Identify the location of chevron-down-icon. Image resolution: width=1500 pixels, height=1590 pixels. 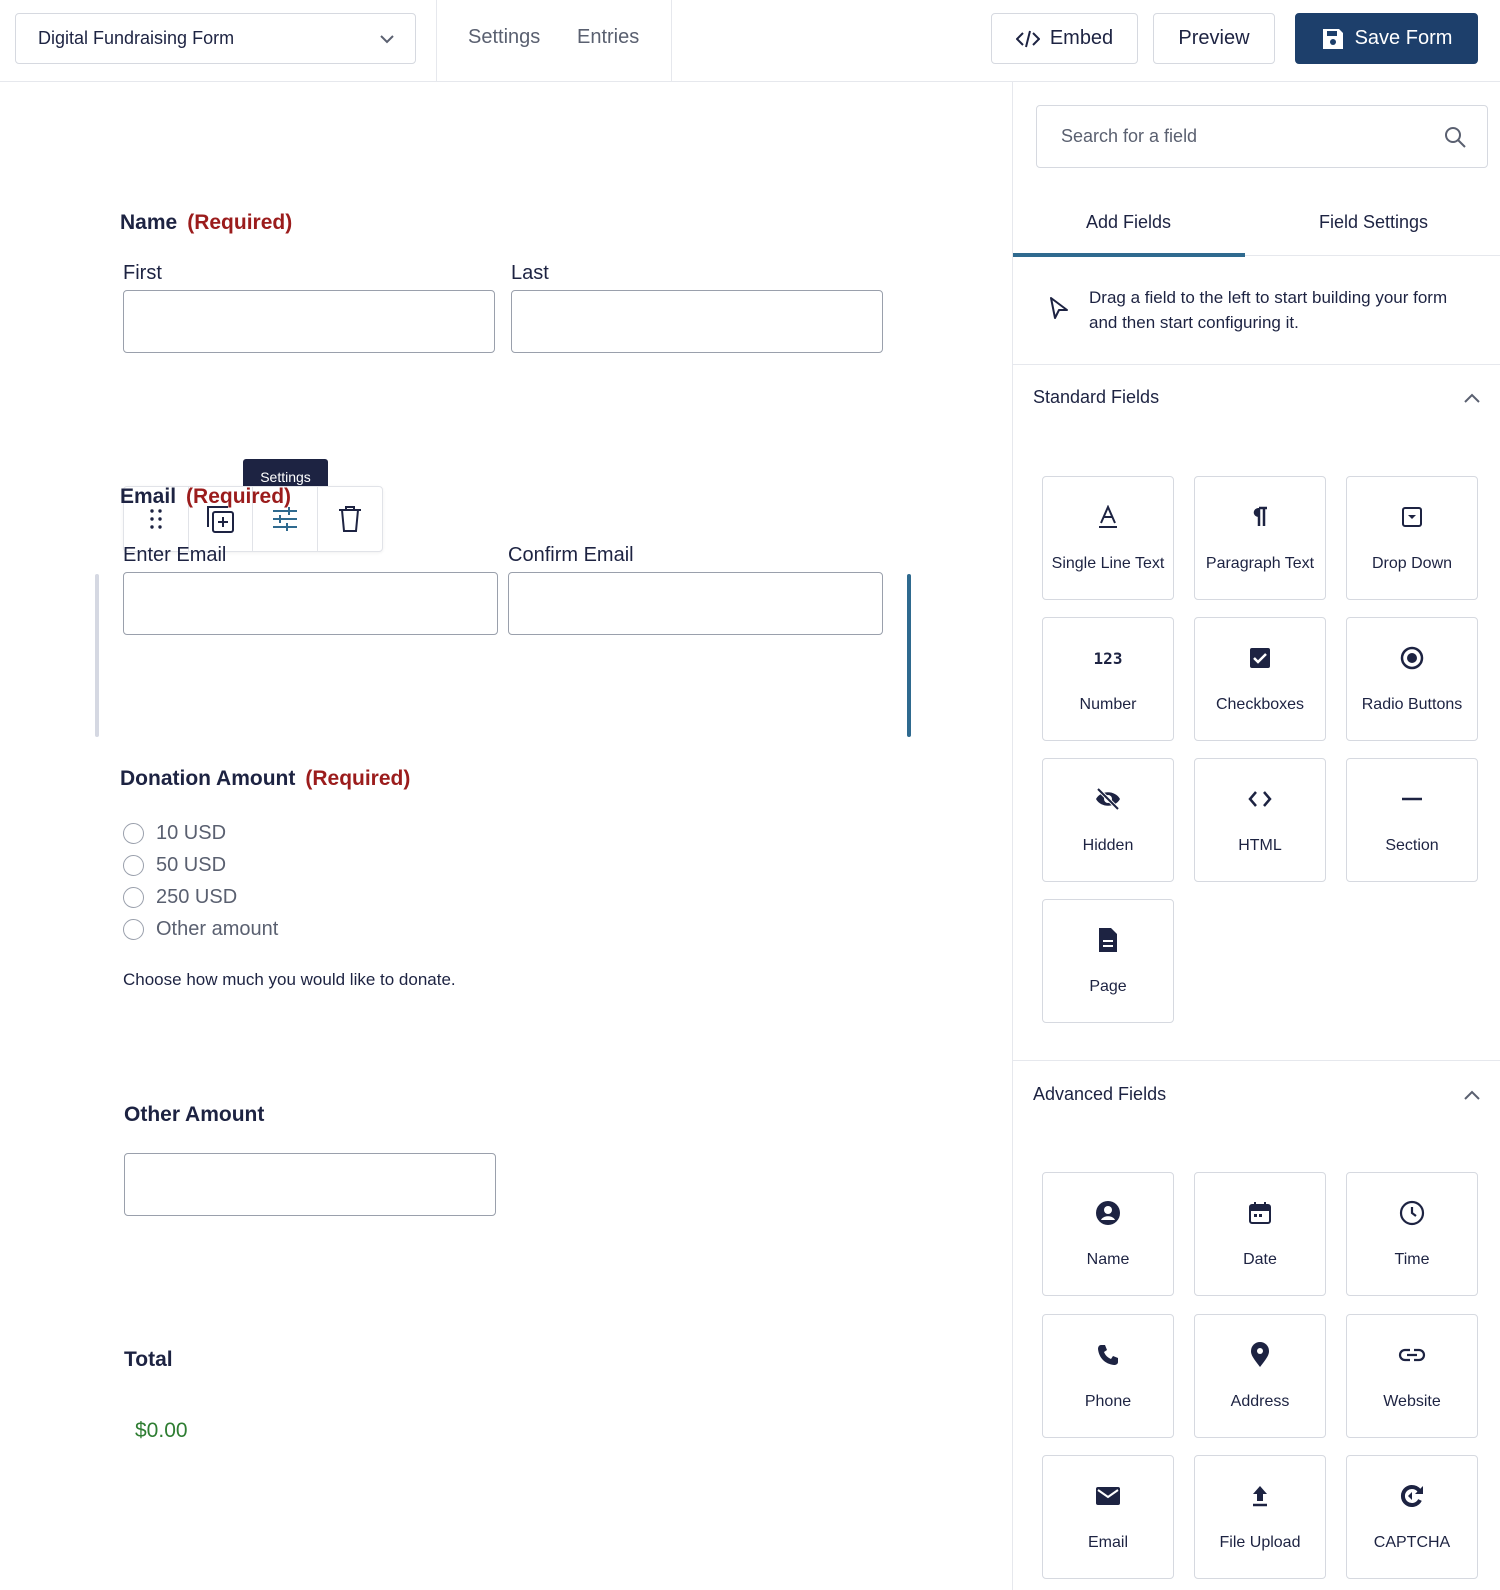
(387, 39).